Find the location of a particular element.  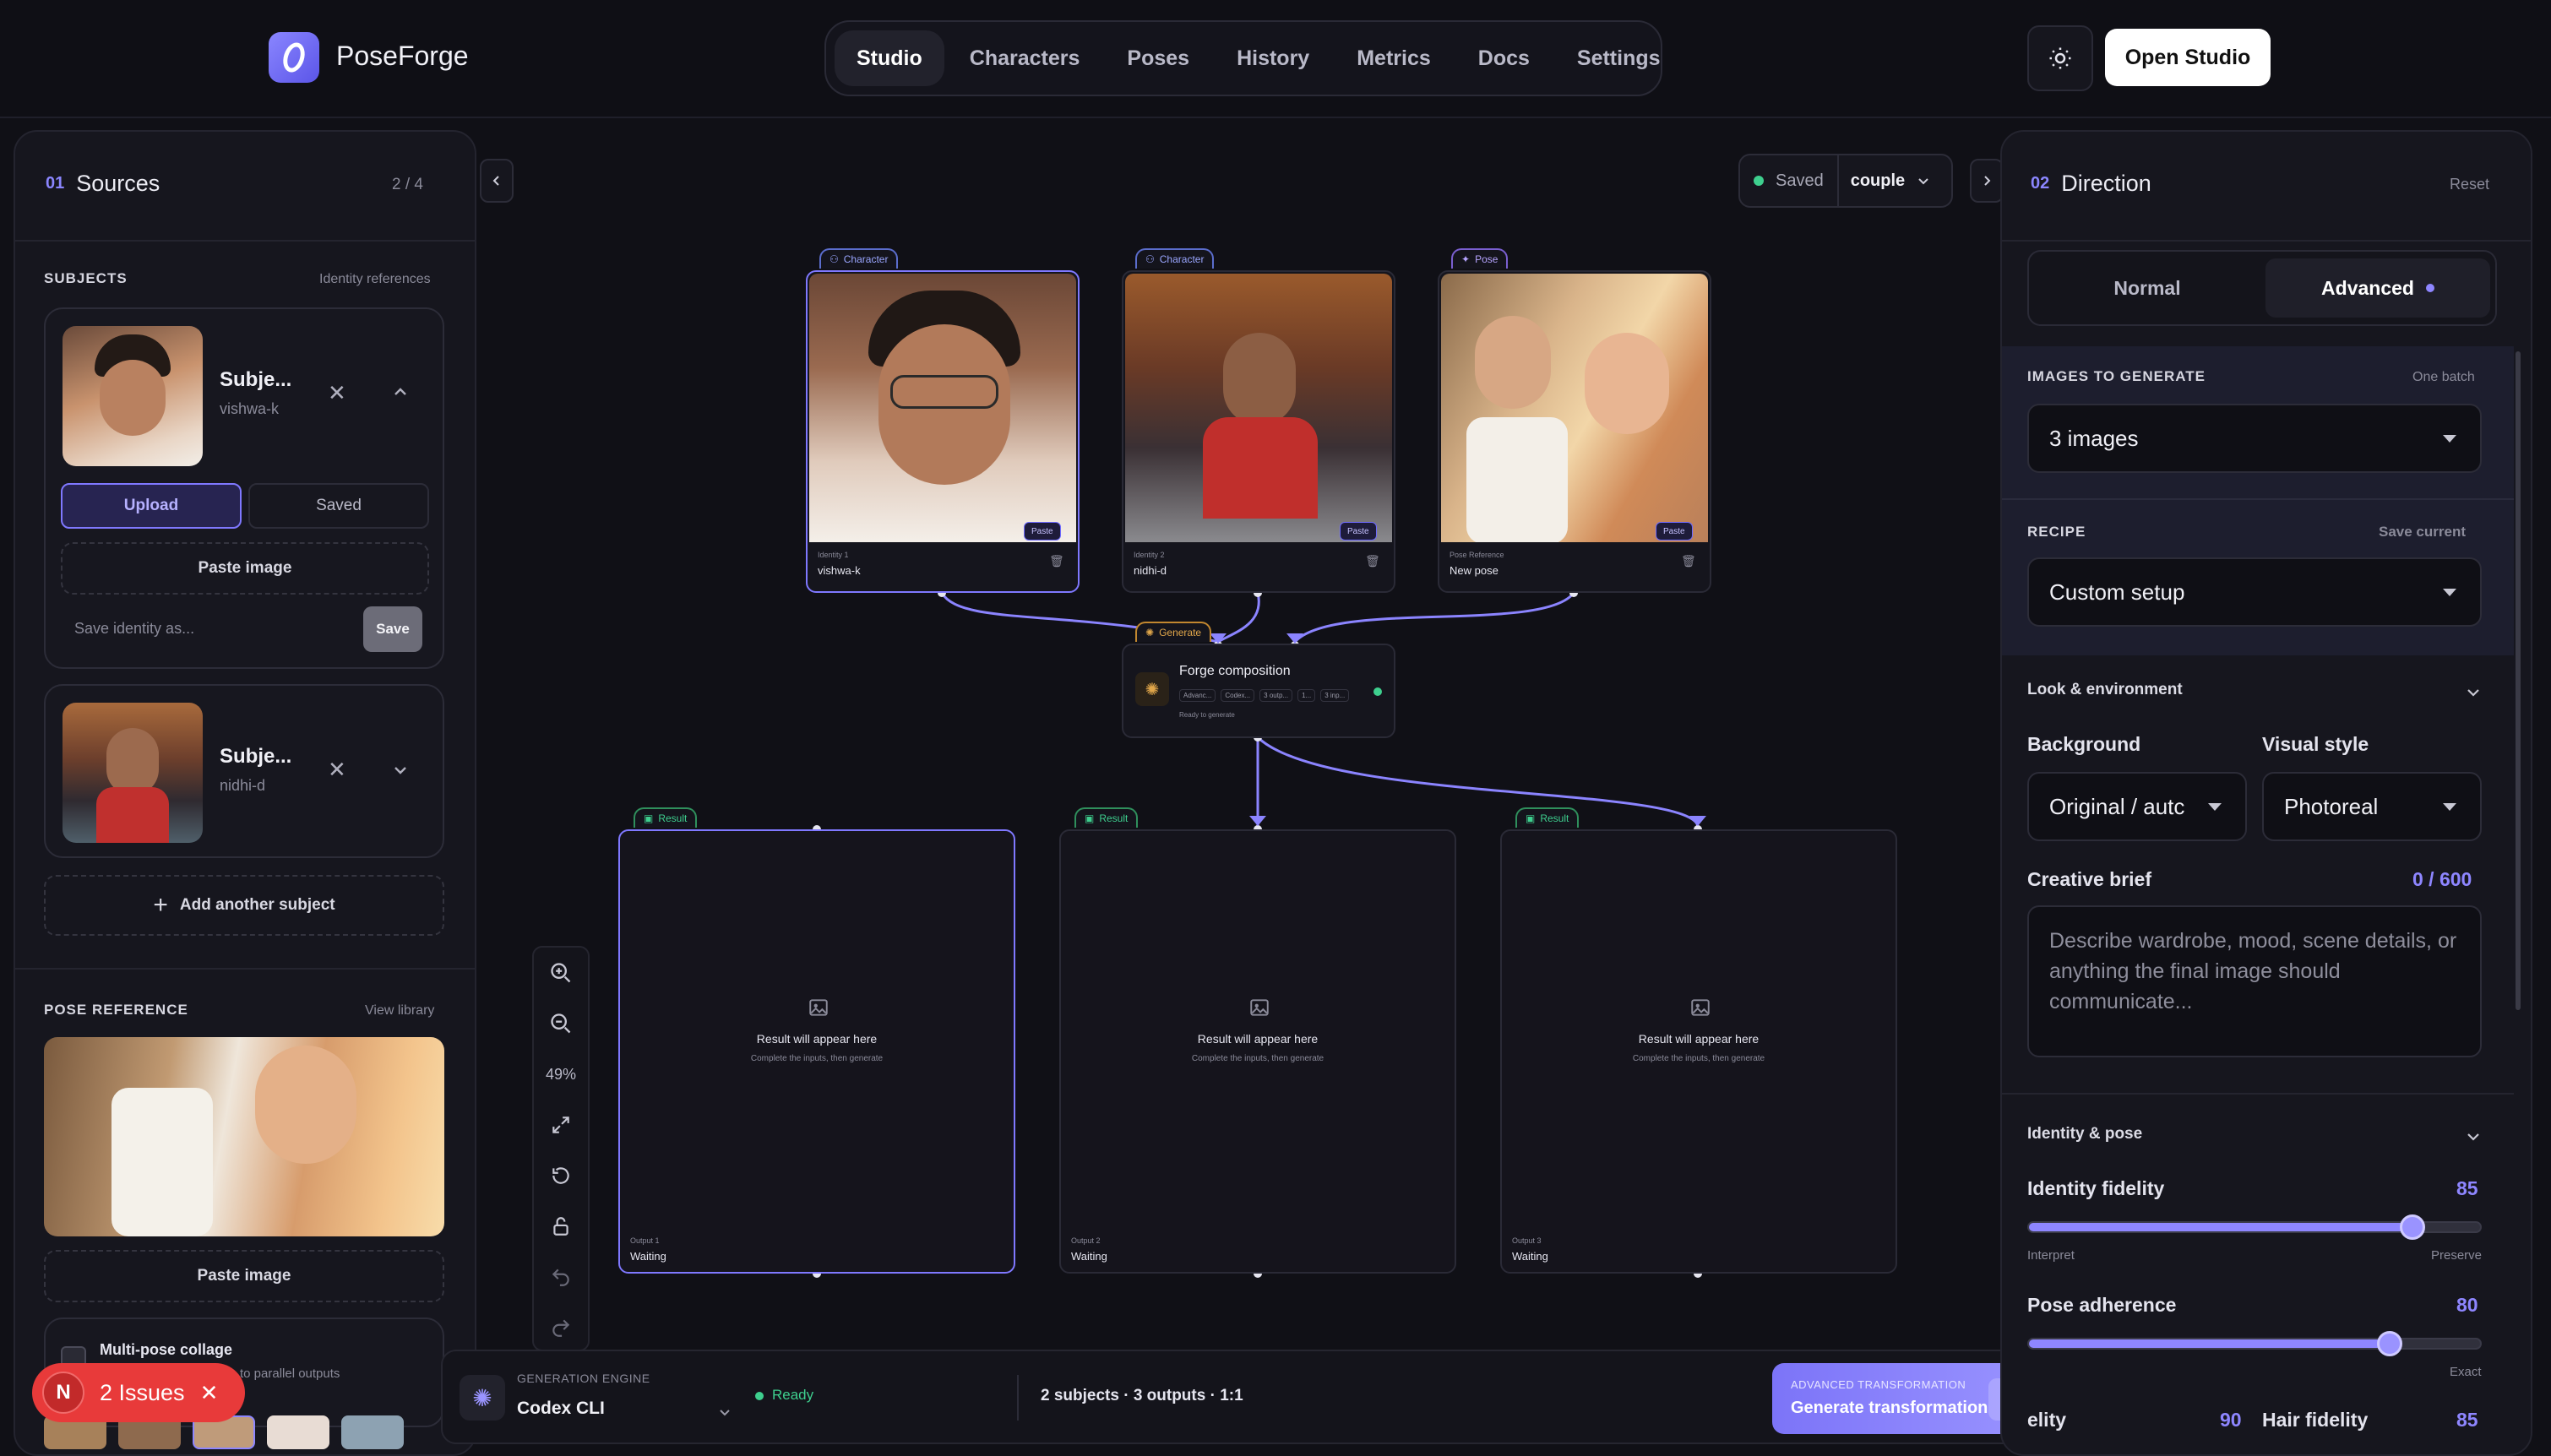

subject-2-avatar is located at coordinates (133, 773).